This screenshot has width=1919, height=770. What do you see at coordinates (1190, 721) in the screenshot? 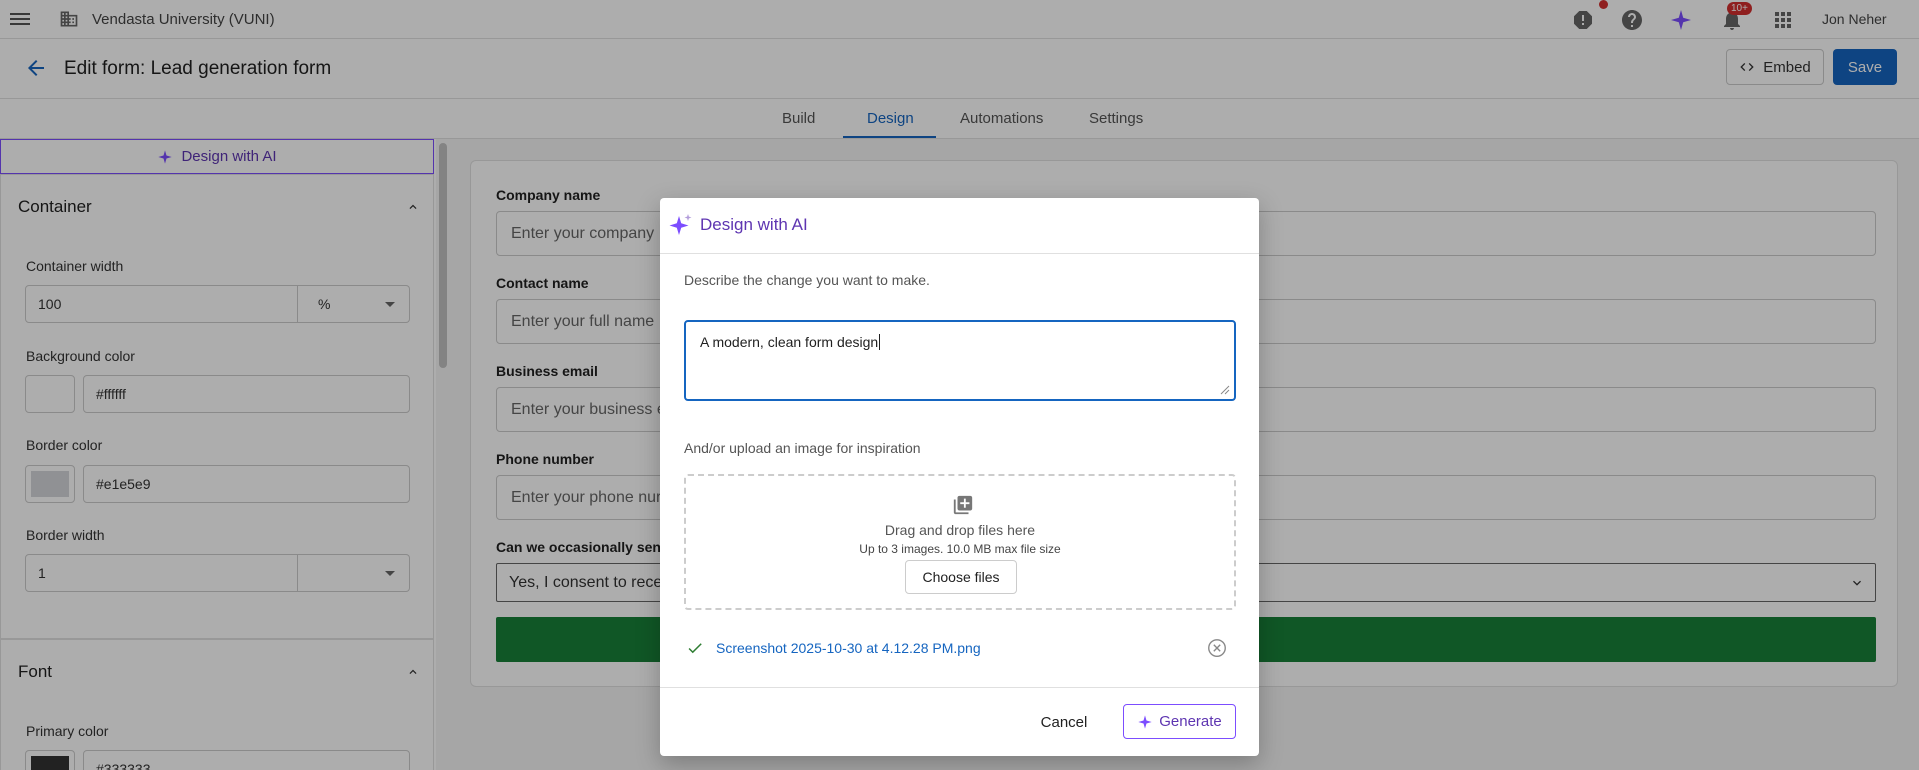
I see `generate-label: Generate` at bounding box center [1190, 721].